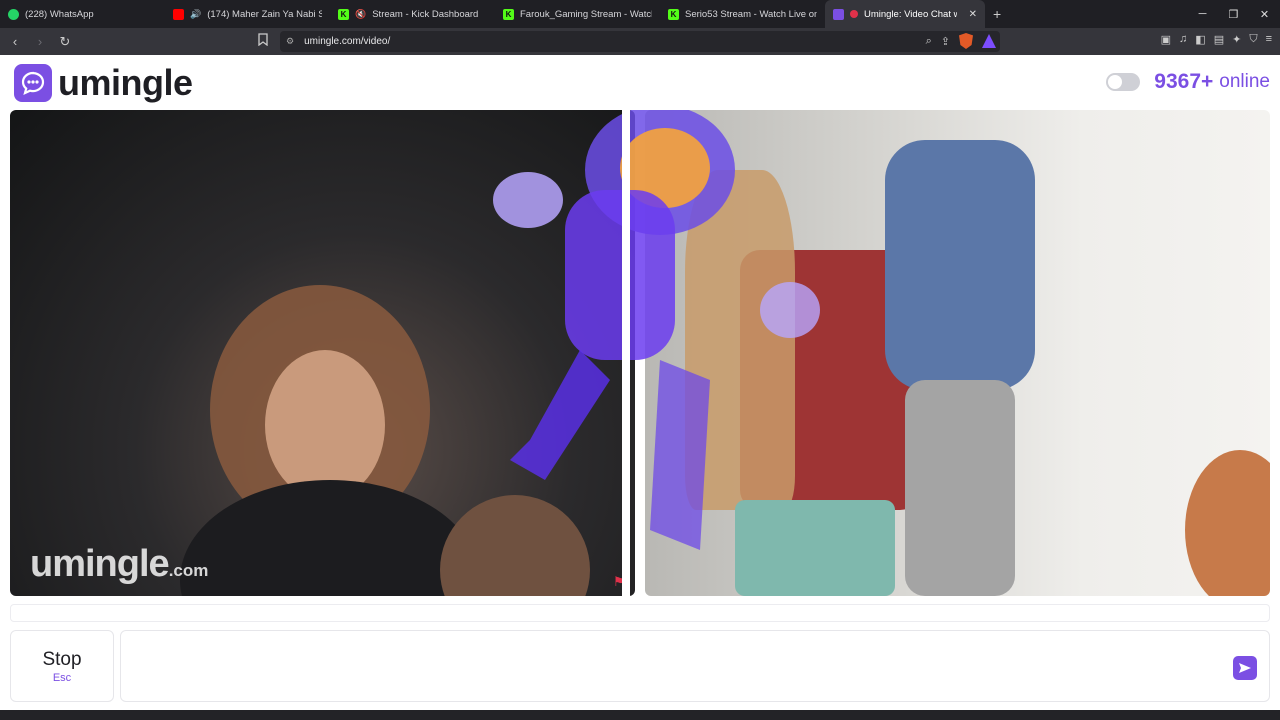  Describe the element at coordinates (1269, 39) in the screenshot. I see `menu-icon: ≡` at that location.